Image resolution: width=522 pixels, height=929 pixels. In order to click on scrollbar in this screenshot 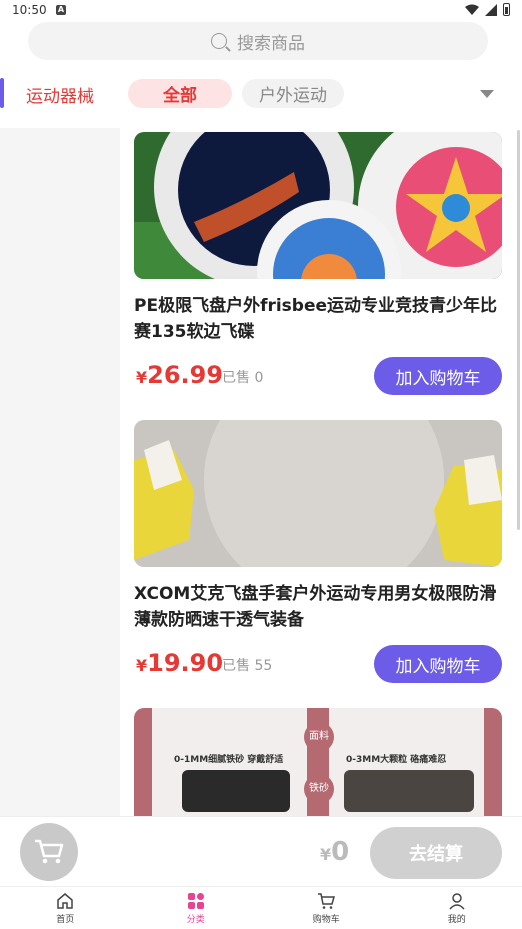, I will do `click(518, 330)`.